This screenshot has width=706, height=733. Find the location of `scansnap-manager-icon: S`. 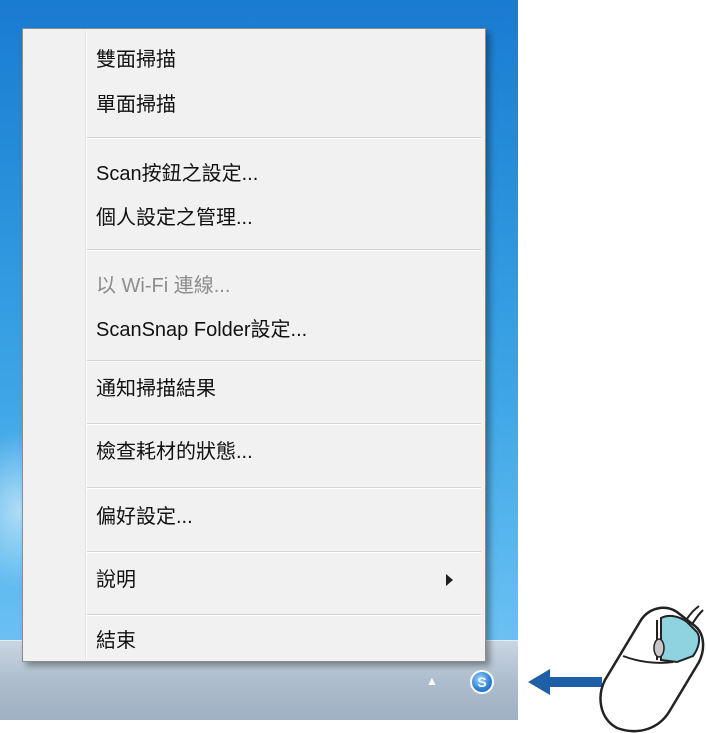

scansnap-manager-icon: S is located at coordinates (482, 682).